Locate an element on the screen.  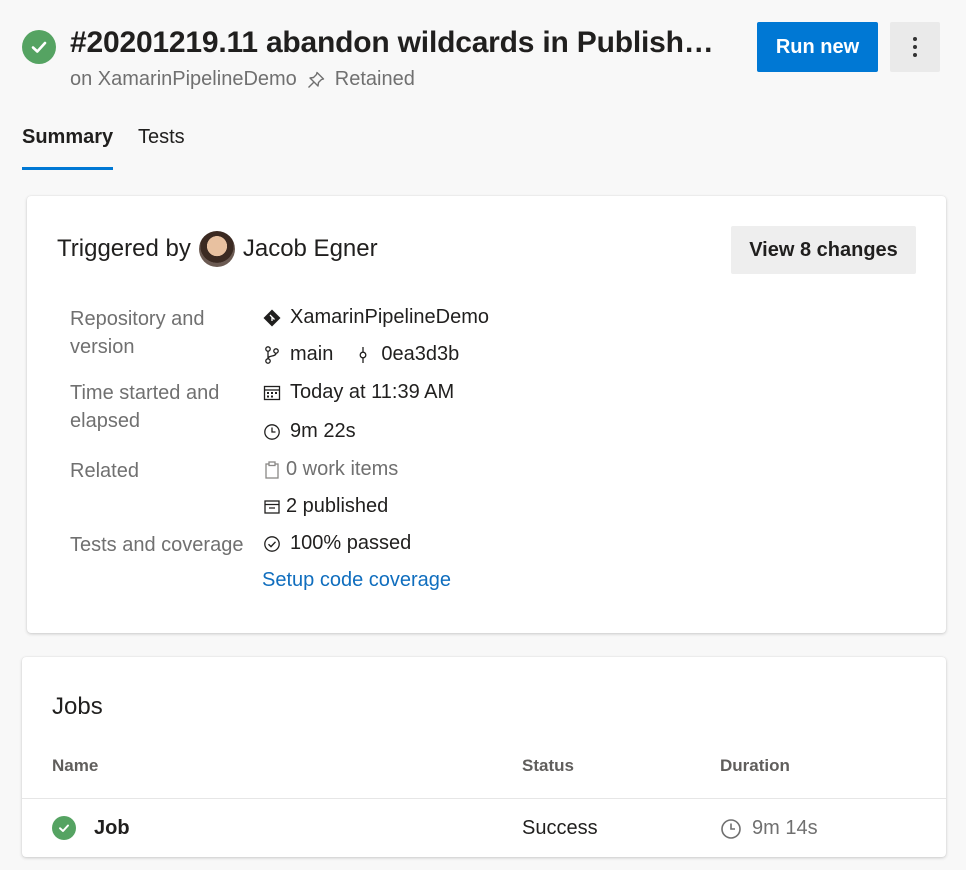
commit-icon is located at coordinates (363, 355).